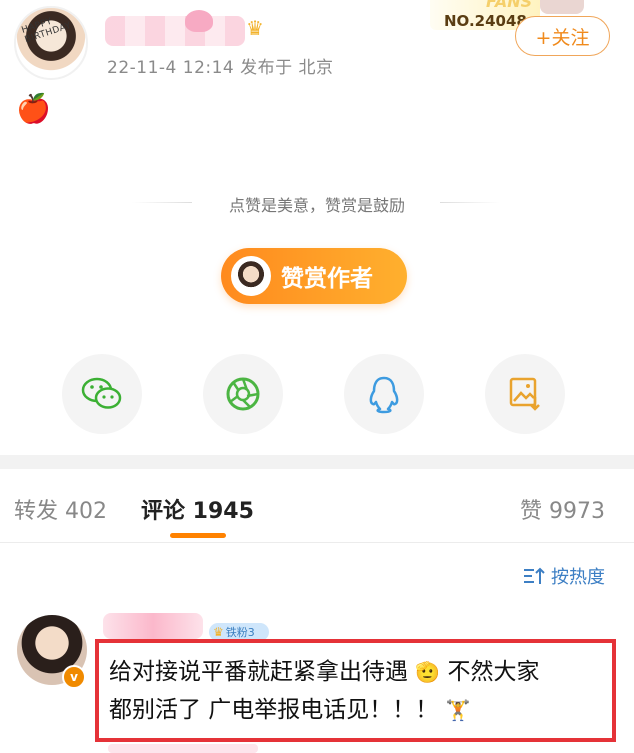  Describe the element at coordinates (251, 276) in the screenshot. I see `author-mini-avatar` at that location.